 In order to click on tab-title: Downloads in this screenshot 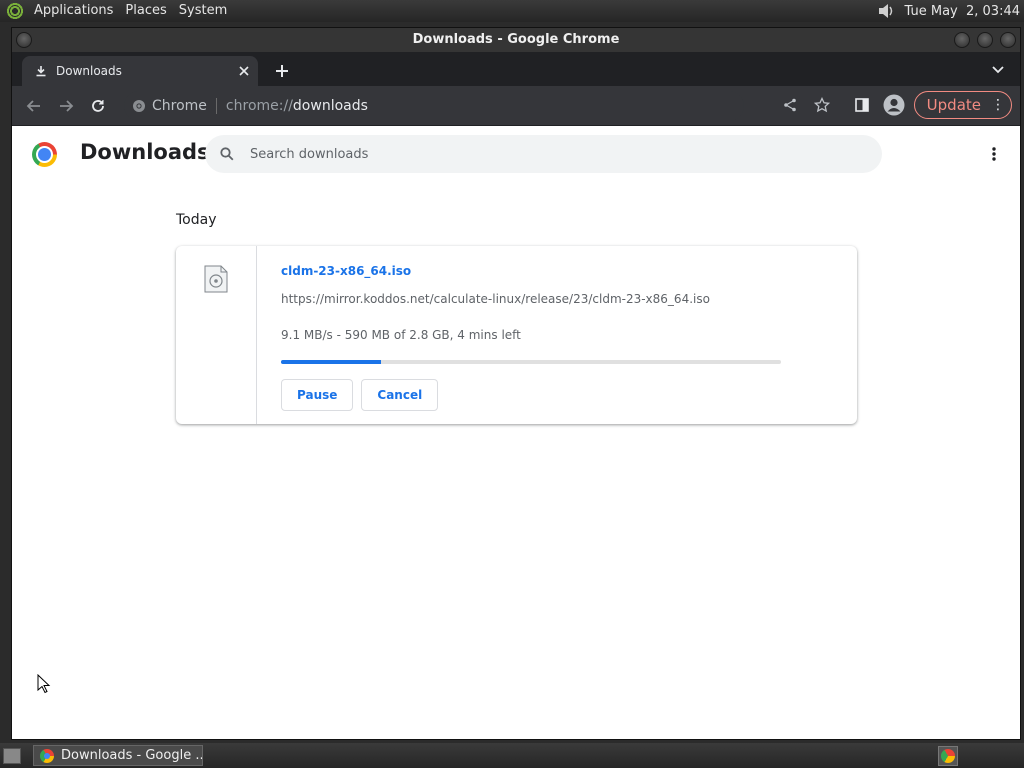, I will do `click(89, 71)`.